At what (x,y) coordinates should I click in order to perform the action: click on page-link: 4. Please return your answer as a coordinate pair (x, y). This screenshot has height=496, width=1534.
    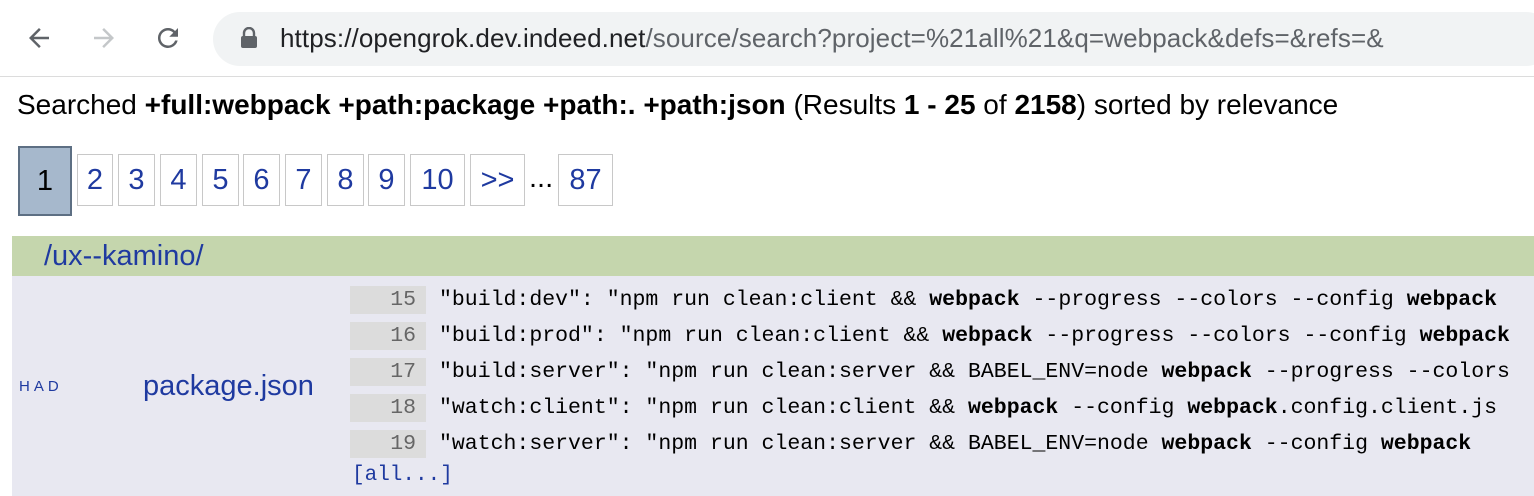
    Looking at the image, I should click on (178, 180).